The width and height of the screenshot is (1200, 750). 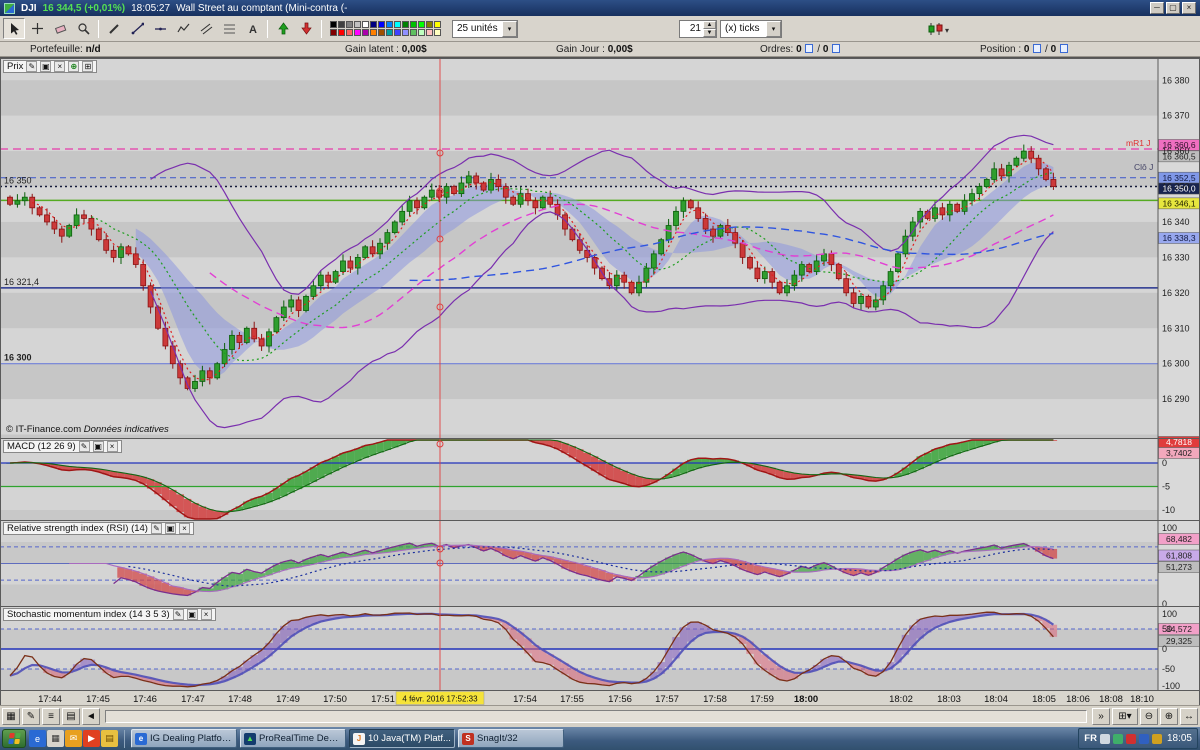 What do you see at coordinates (1130, 738) in the screenshot?
I see `antivirus-icon` at bounding box center [1130, 738].